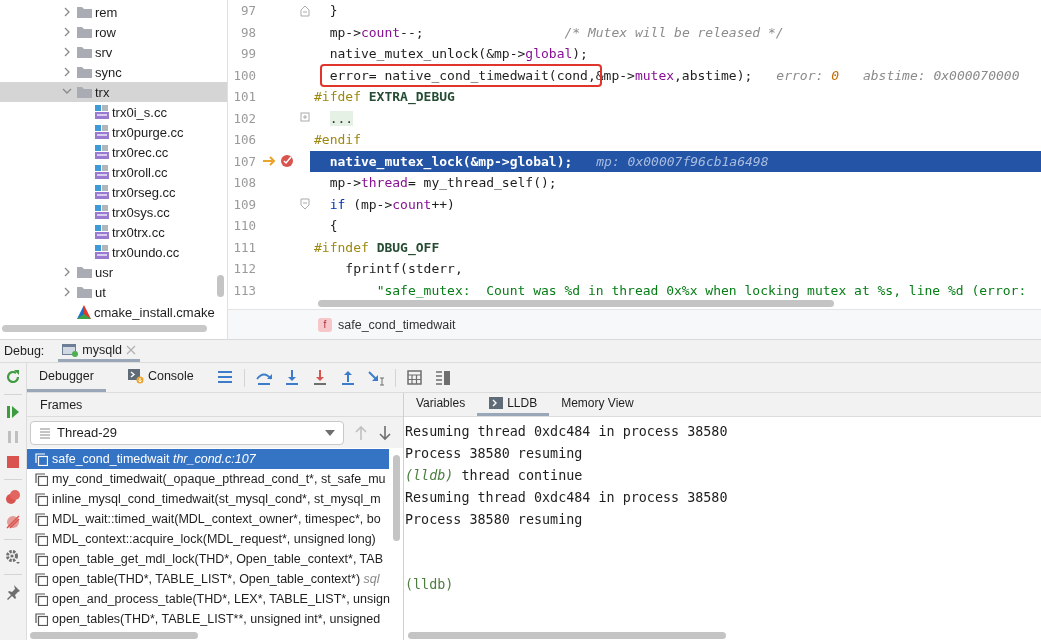  I want to click on session-tab: mysqld, so click(99, 351).